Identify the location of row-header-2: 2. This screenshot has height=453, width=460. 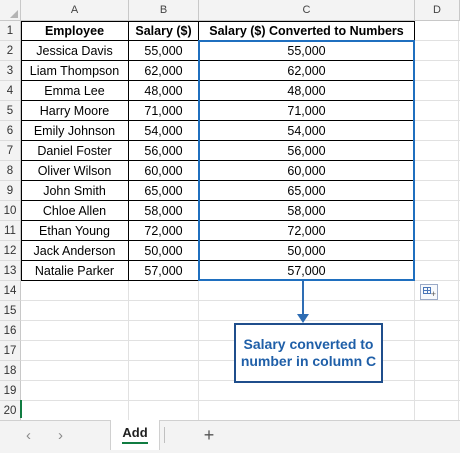
(10, 51).